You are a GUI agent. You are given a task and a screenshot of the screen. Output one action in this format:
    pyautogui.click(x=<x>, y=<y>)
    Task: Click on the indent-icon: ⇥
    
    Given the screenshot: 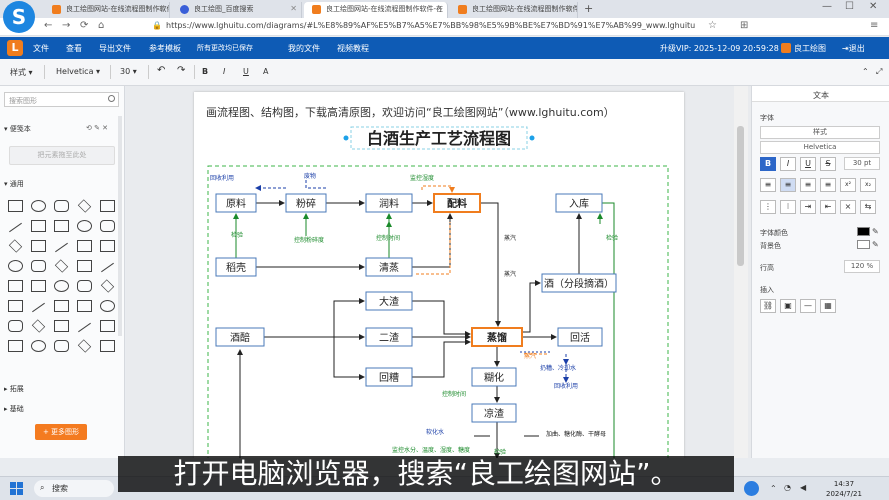 What is the action you would take?
    pyautogui.click(x=808, y=207)
    